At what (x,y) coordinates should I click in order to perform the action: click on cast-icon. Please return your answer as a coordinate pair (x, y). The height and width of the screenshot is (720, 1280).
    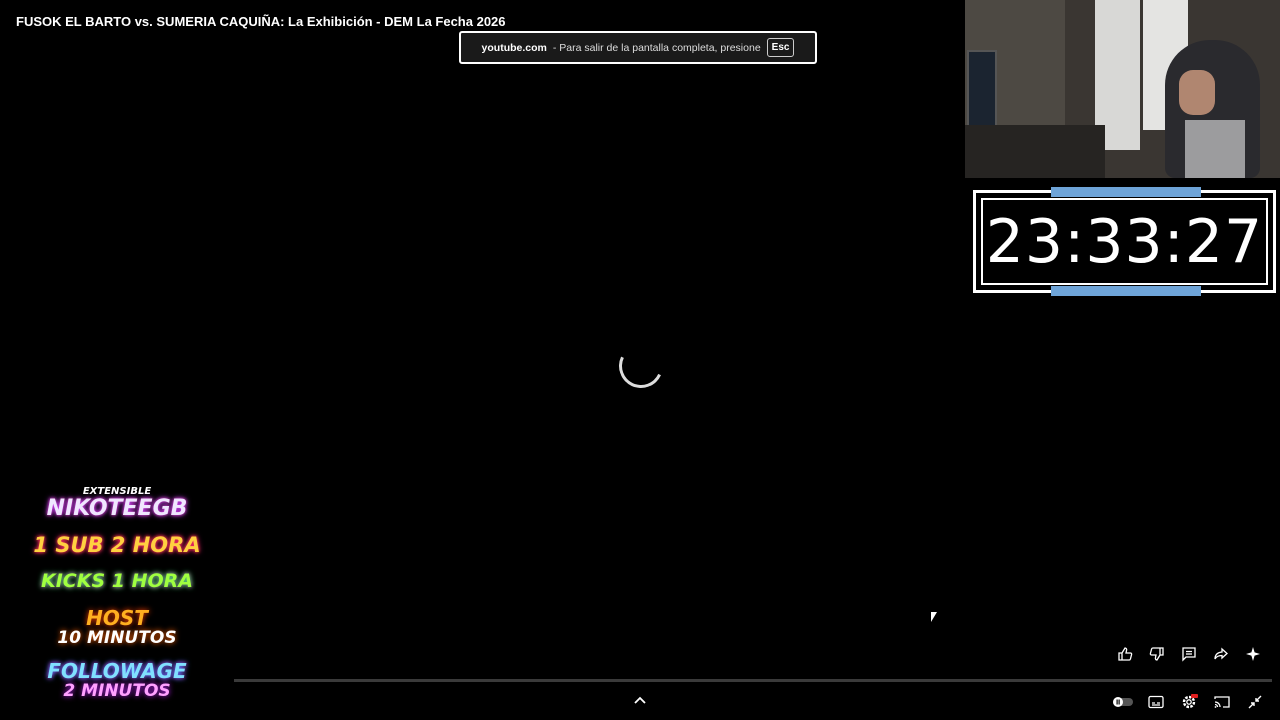
    Looking at the image, I should click on (1221, 701).